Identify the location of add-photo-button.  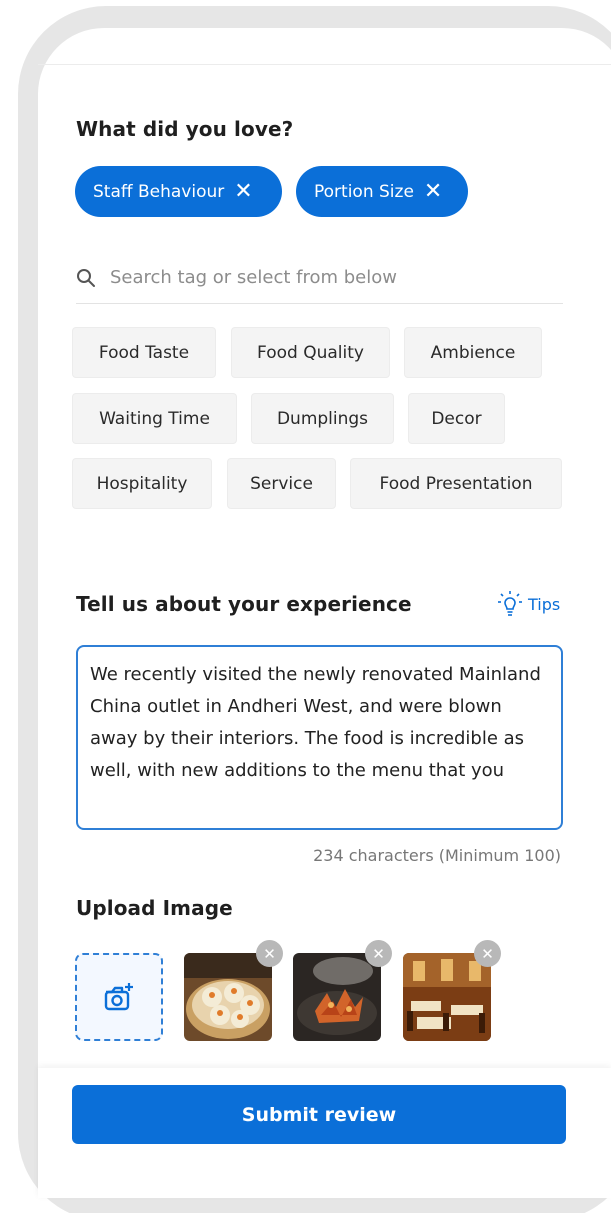
(119, 997).